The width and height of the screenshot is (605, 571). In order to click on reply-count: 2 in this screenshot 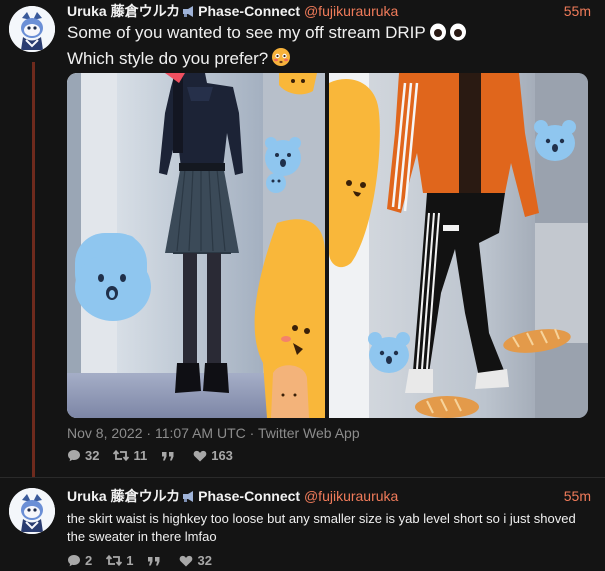, I will do `click(89, 560)`.